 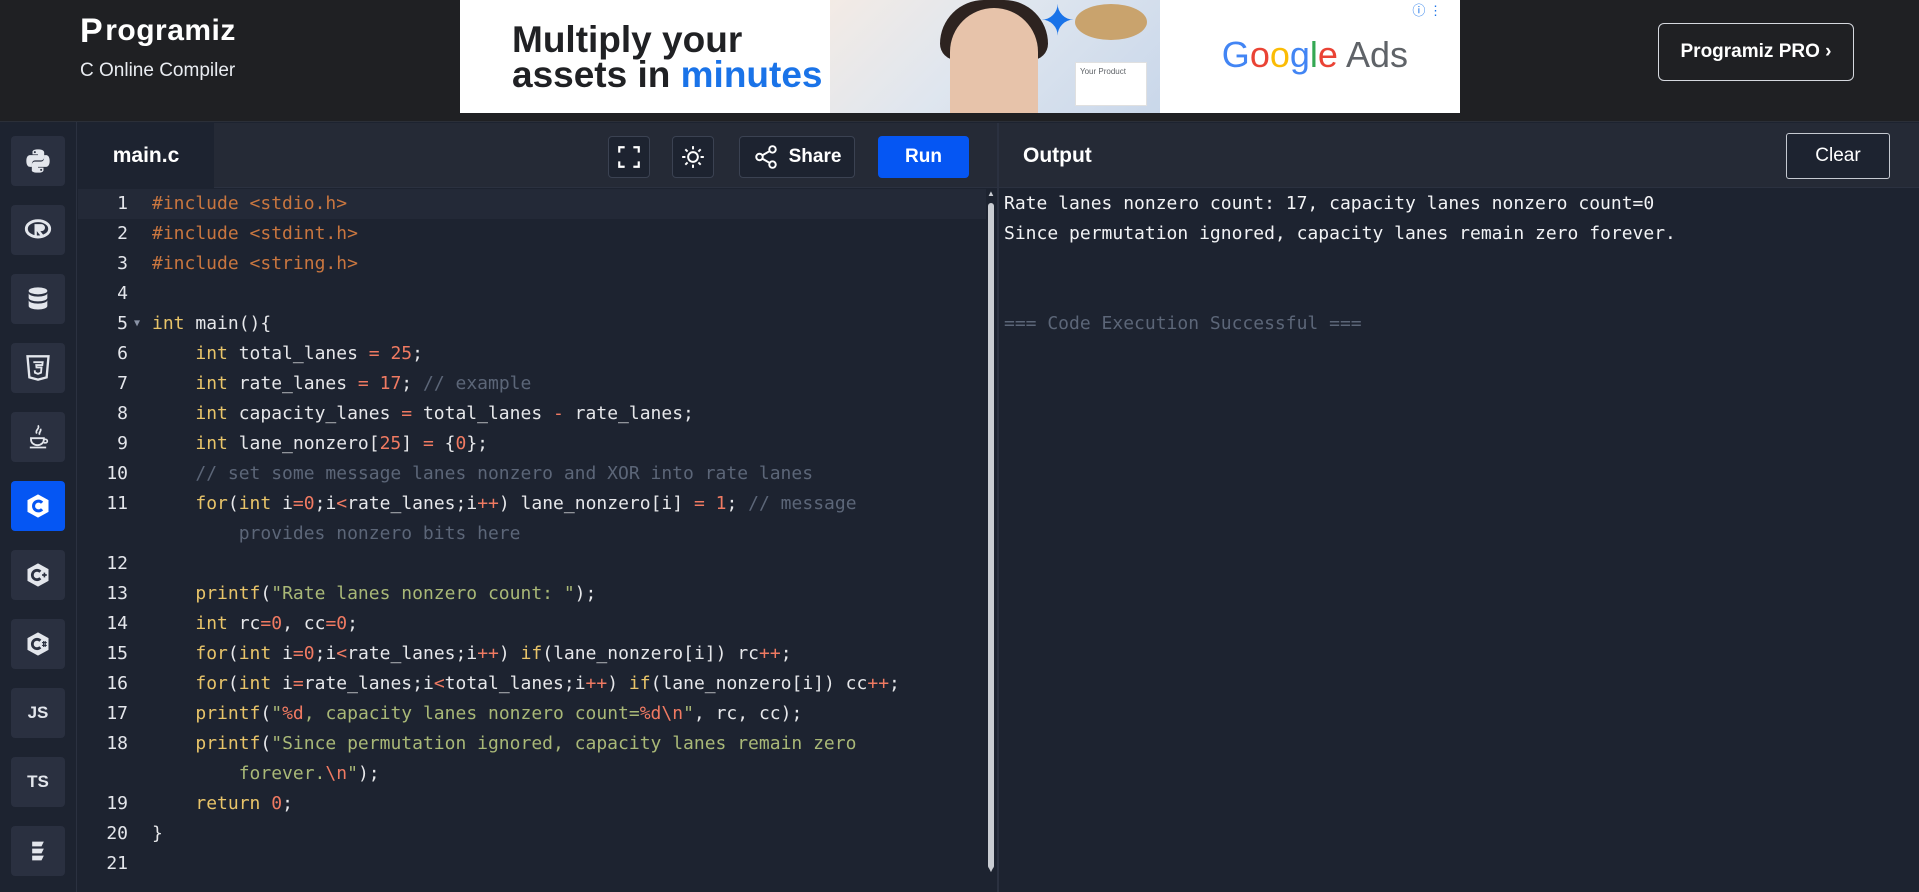 What do you see at coordinates (1111, 84) in the screenshot?
I see `ad-product-card: Your Product` at bounding box center [1111, 84].